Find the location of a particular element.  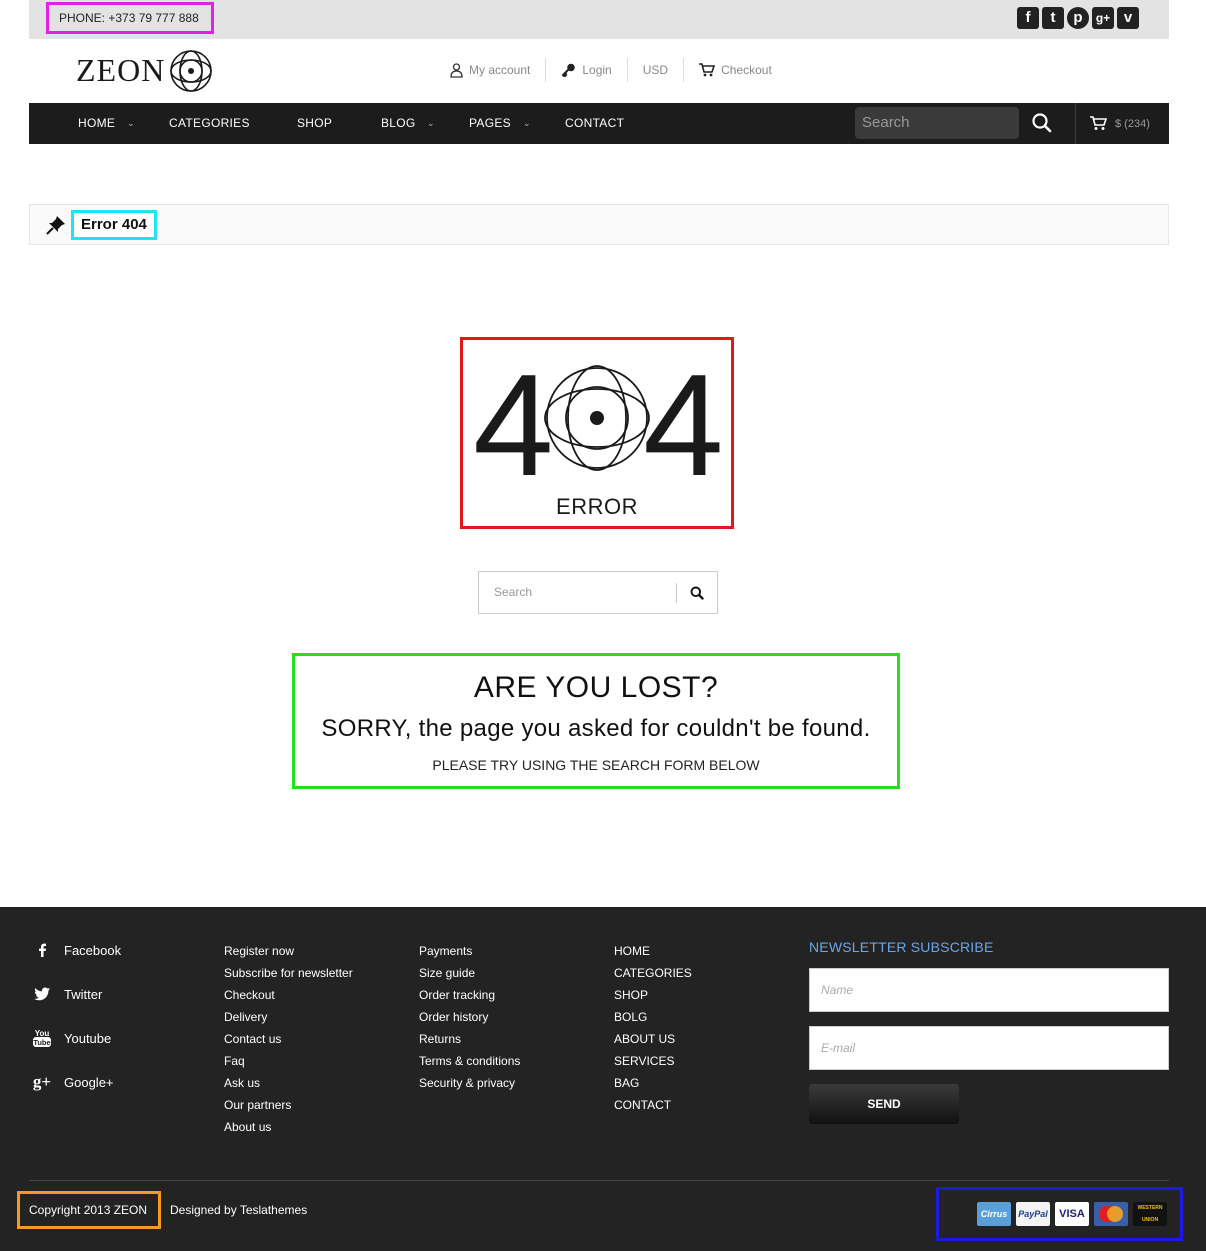

footer-link: About us is located at coordinates (288, 1127).